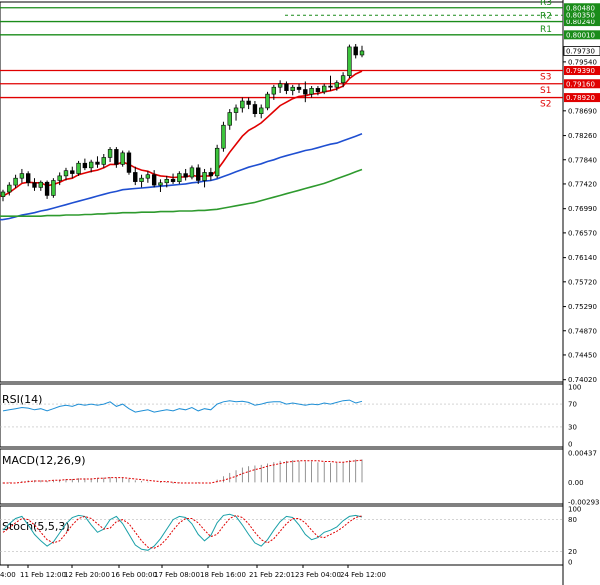 This screenshot has width=600, height=585. Describe the element at coordinates (546, 30) in the screenshot. I see `level-name-r1: R1` at that location.